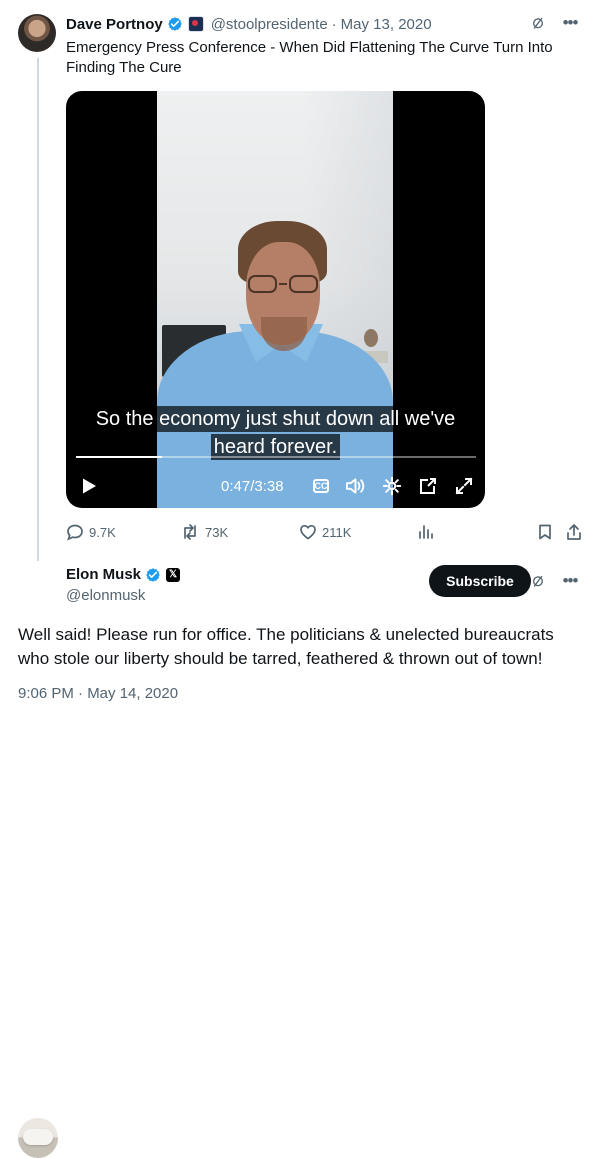 The height and width of the screenshot is (1158, 596). What do you see at coordinates (190, 532) in the screenshot?
I see `repost-icon` at bounding box center [190, 532].